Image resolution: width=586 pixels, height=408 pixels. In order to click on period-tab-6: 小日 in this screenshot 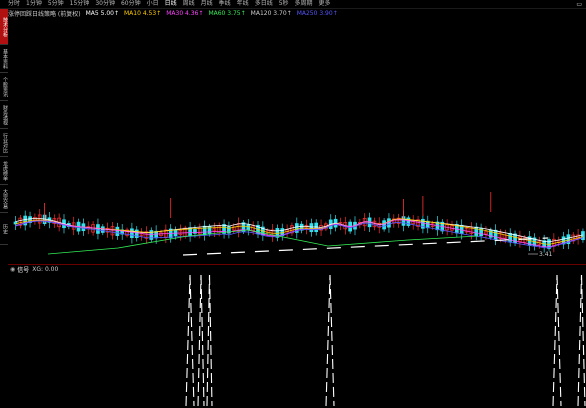, I will do `click(153, 4)`.